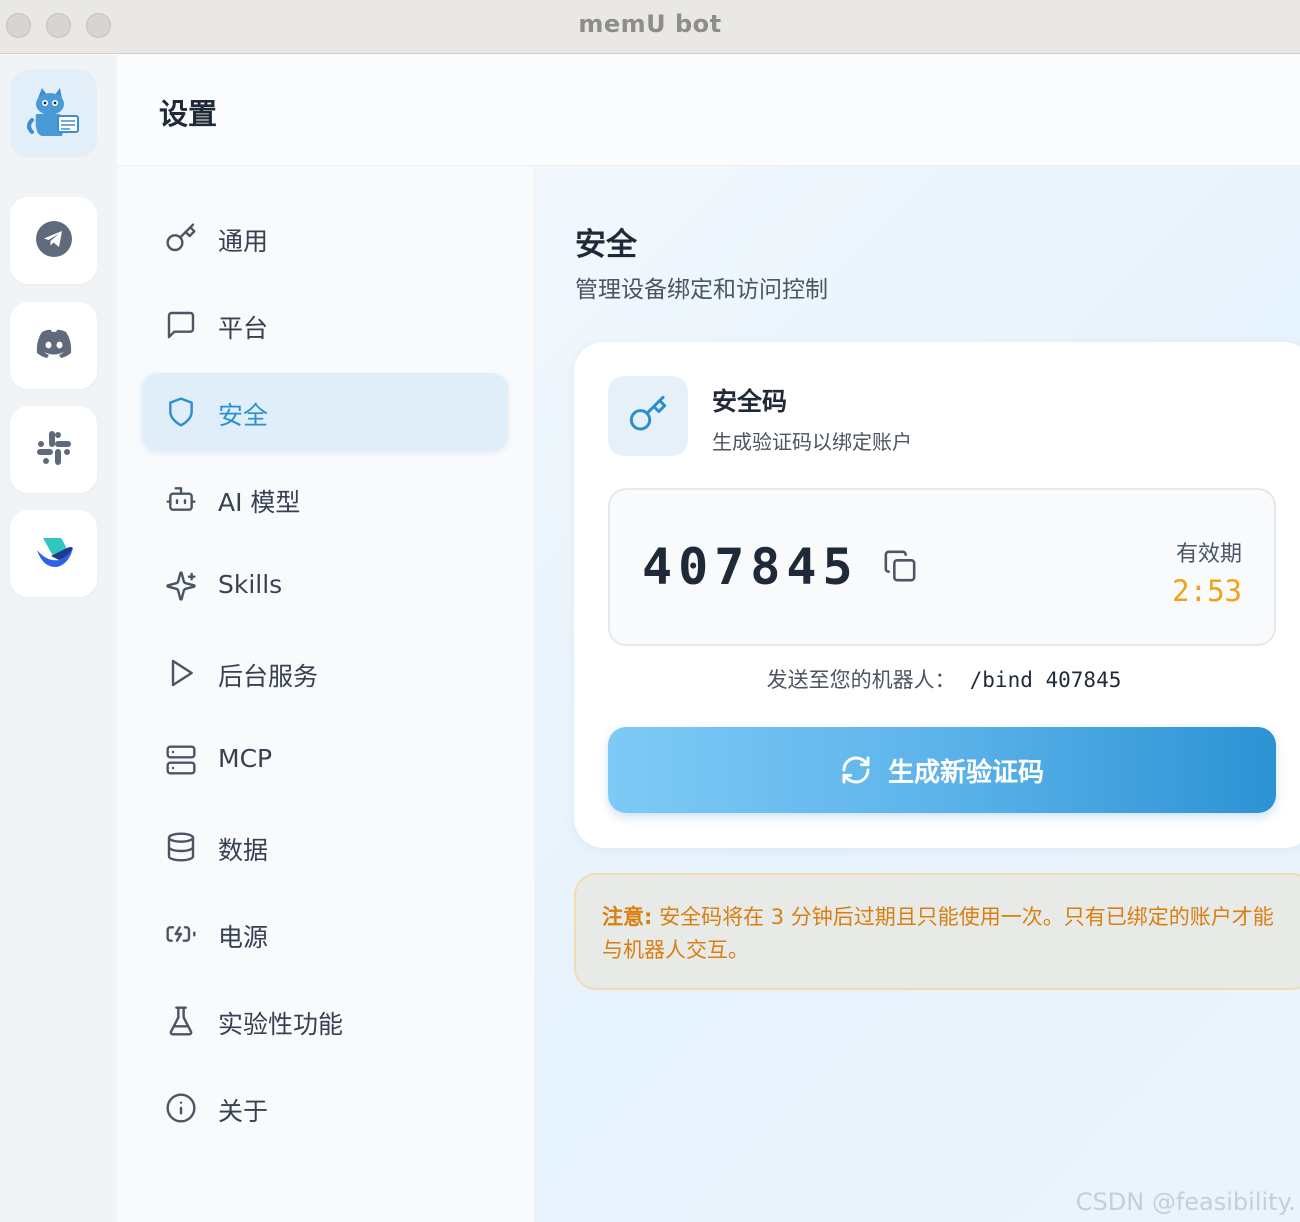 The image size is (1300, 1222). What do you see at coordinates (268, 676) in the screenshot?
I see `nav-item-label: 后台服务` at bounding box center [268, 676].